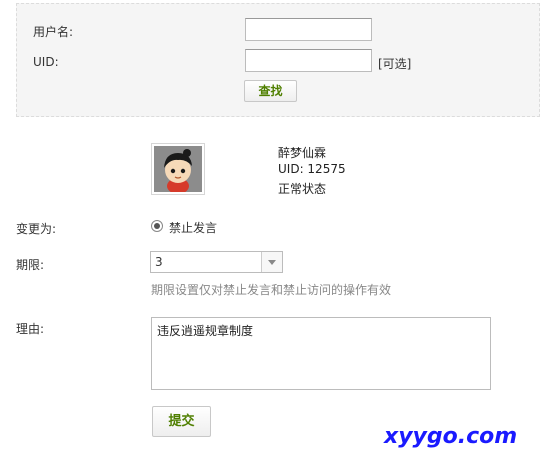  What do you see at coordinates (321, 353) in the screenshot?
I see `reason-textarea: 违反逍遥规章制度` at bounding box center [321, 353].